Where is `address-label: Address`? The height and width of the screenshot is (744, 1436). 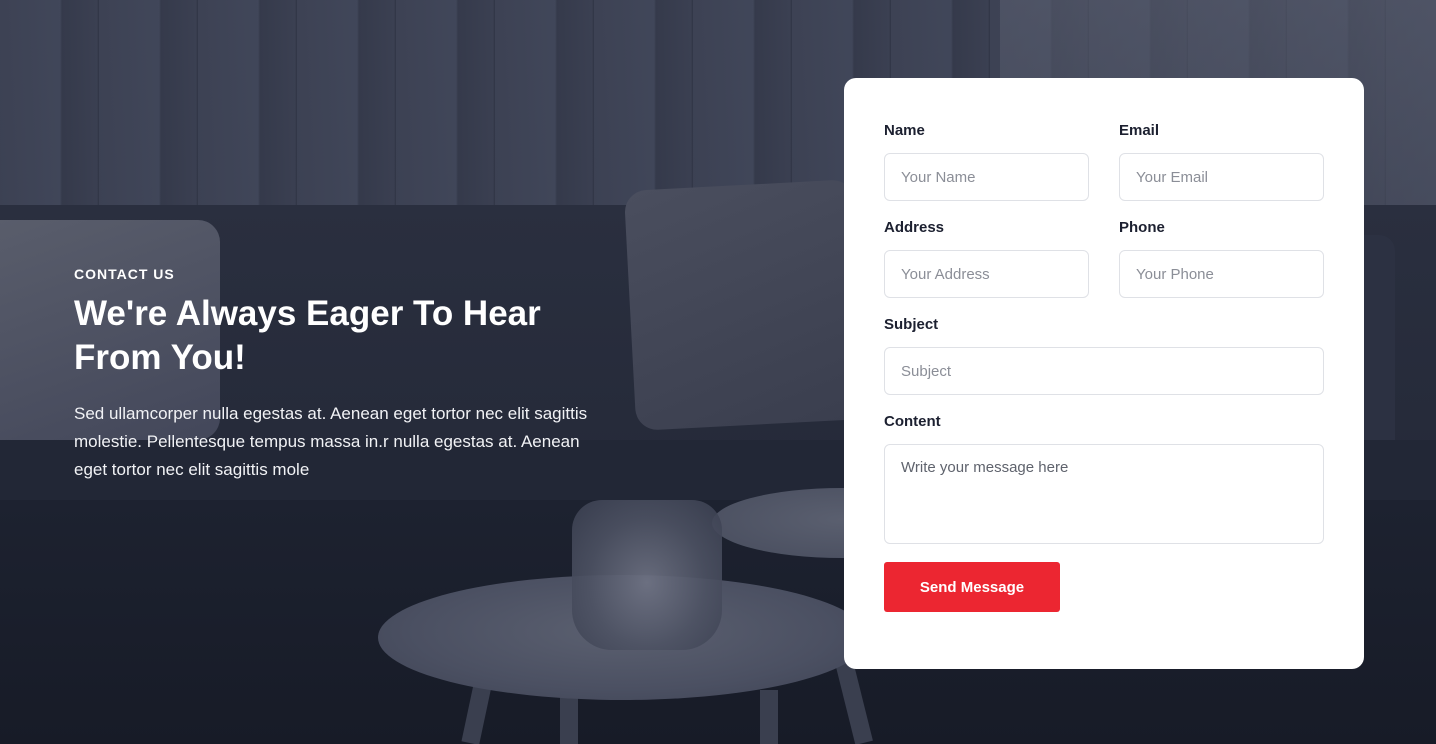 address-label: Address is located at coordinates (914, 227).